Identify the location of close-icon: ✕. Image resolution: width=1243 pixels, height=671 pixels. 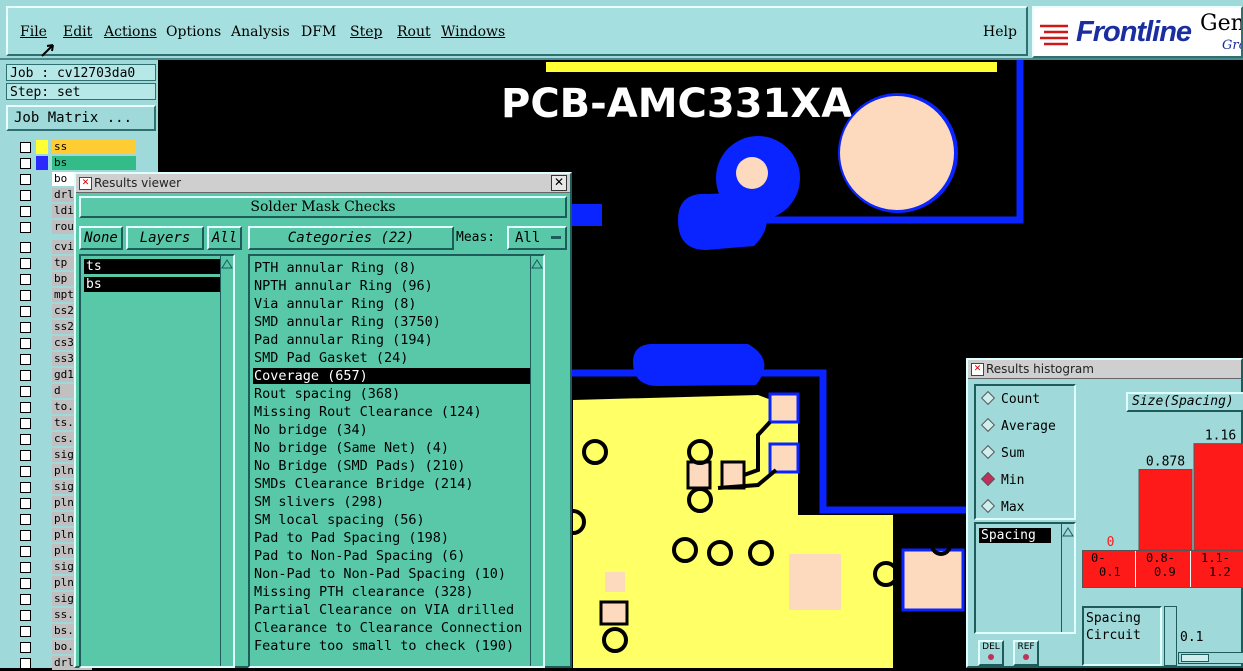
(559, 183).